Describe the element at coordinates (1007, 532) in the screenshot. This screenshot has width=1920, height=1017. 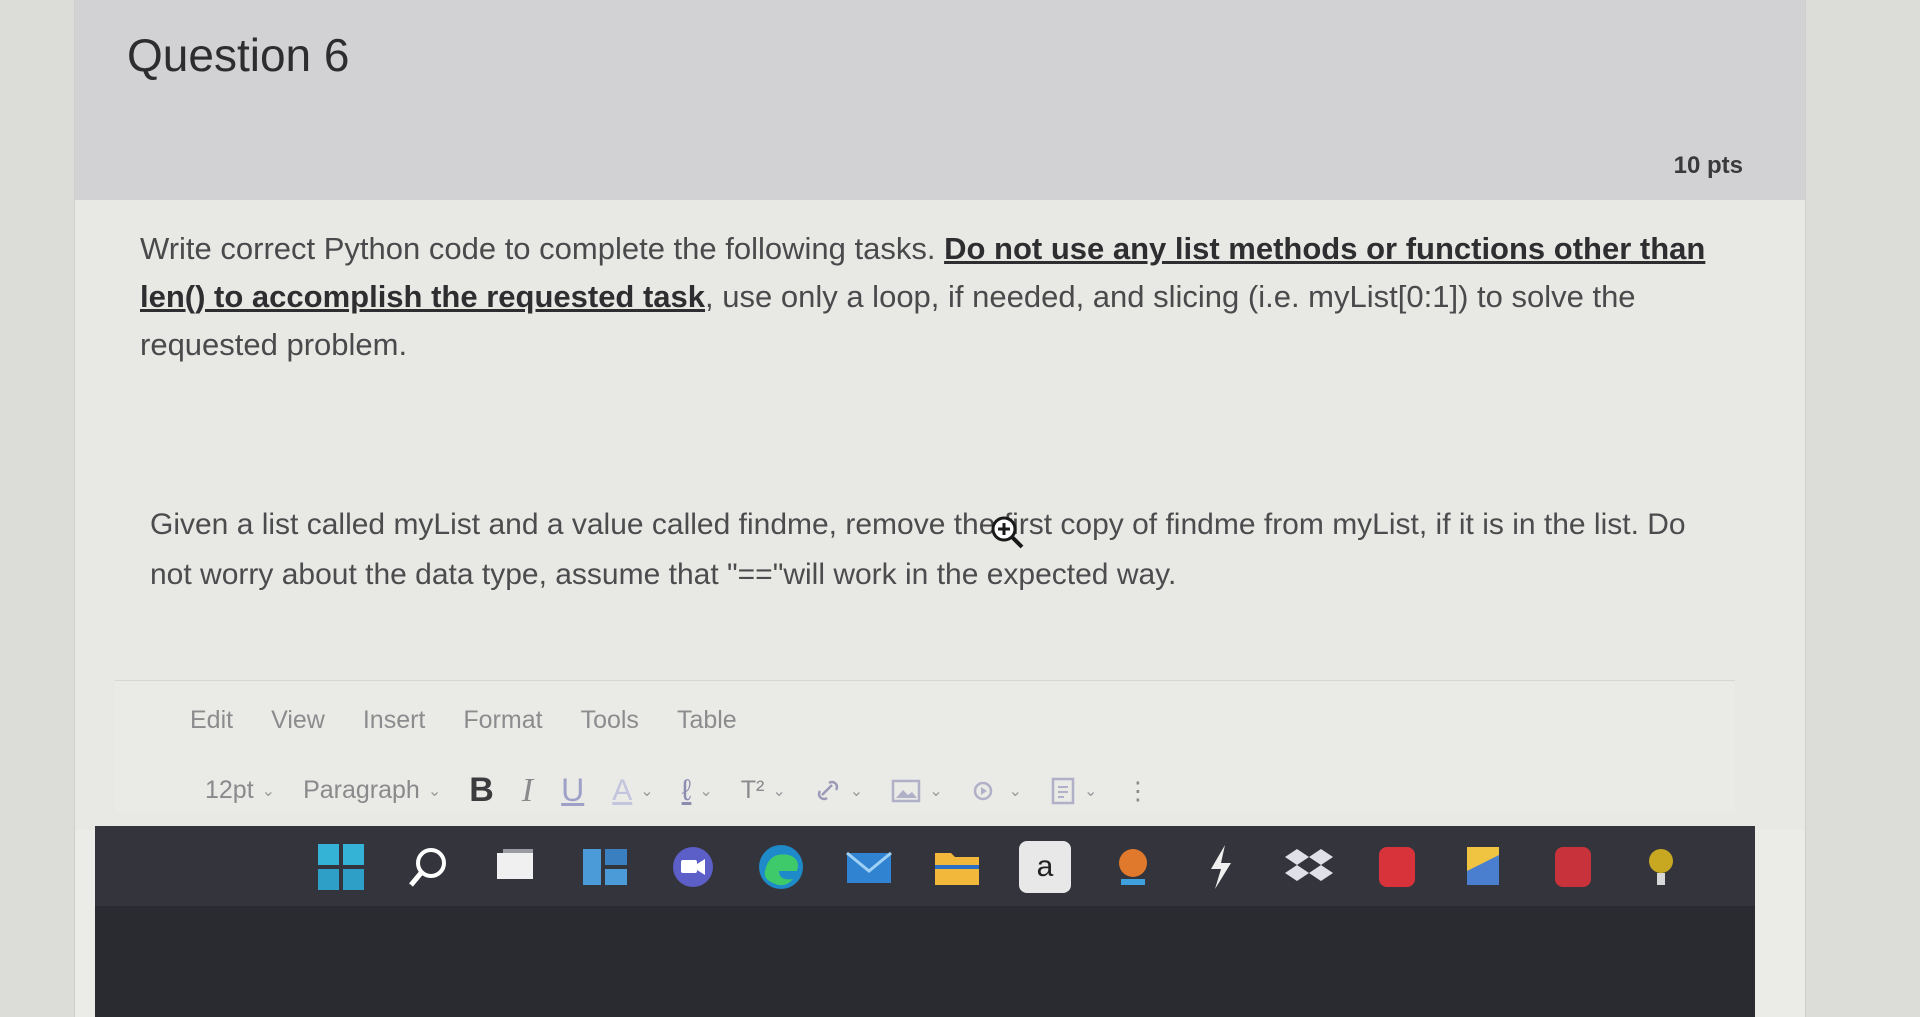
I see `zoom-in-cursor-icon` at that location.